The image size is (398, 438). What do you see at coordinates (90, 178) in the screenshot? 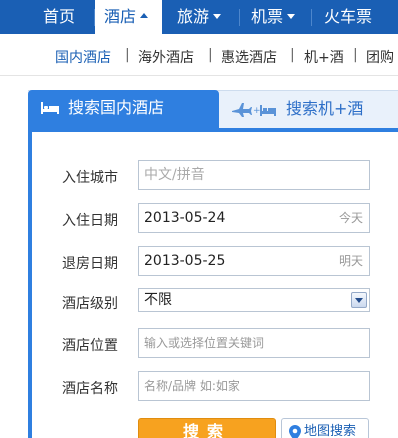
I see `city-label: 入住城市` at bounding box center [90, 178].